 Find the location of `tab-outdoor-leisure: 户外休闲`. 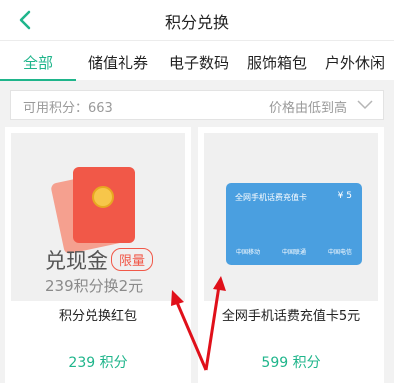

tab-outdoor-leisure: 户外休闲 is located at coordinates (355, 61).